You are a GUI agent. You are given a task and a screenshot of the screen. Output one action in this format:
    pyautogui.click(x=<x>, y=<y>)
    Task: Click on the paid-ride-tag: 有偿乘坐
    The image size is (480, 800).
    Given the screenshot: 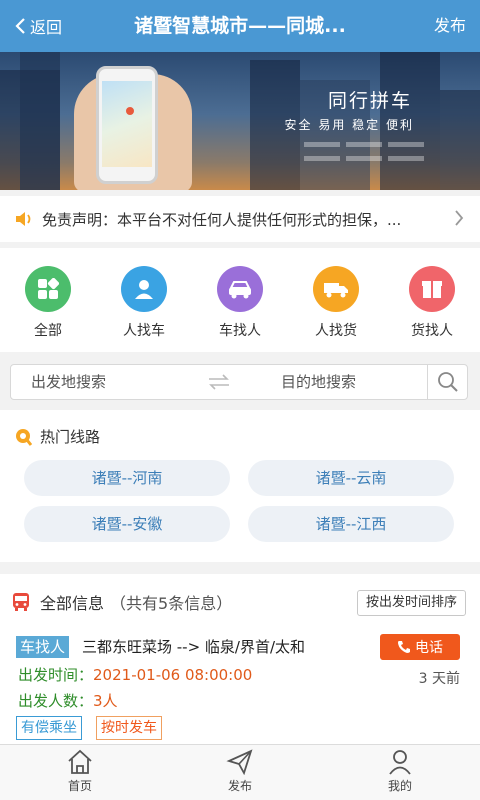 What is the action you would take?
    pyautogui.click(x=49, y=728)
    